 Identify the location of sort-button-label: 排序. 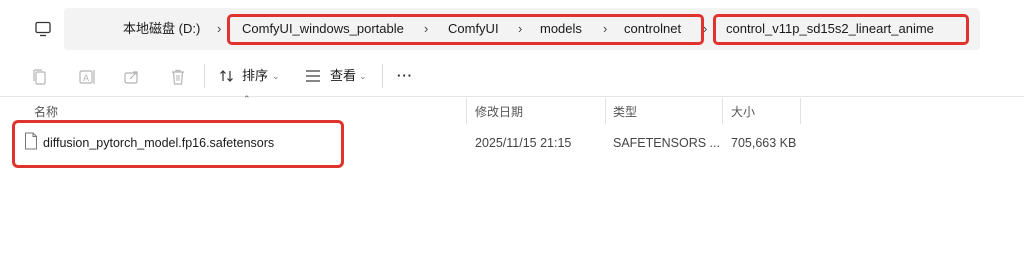
(255, 76).